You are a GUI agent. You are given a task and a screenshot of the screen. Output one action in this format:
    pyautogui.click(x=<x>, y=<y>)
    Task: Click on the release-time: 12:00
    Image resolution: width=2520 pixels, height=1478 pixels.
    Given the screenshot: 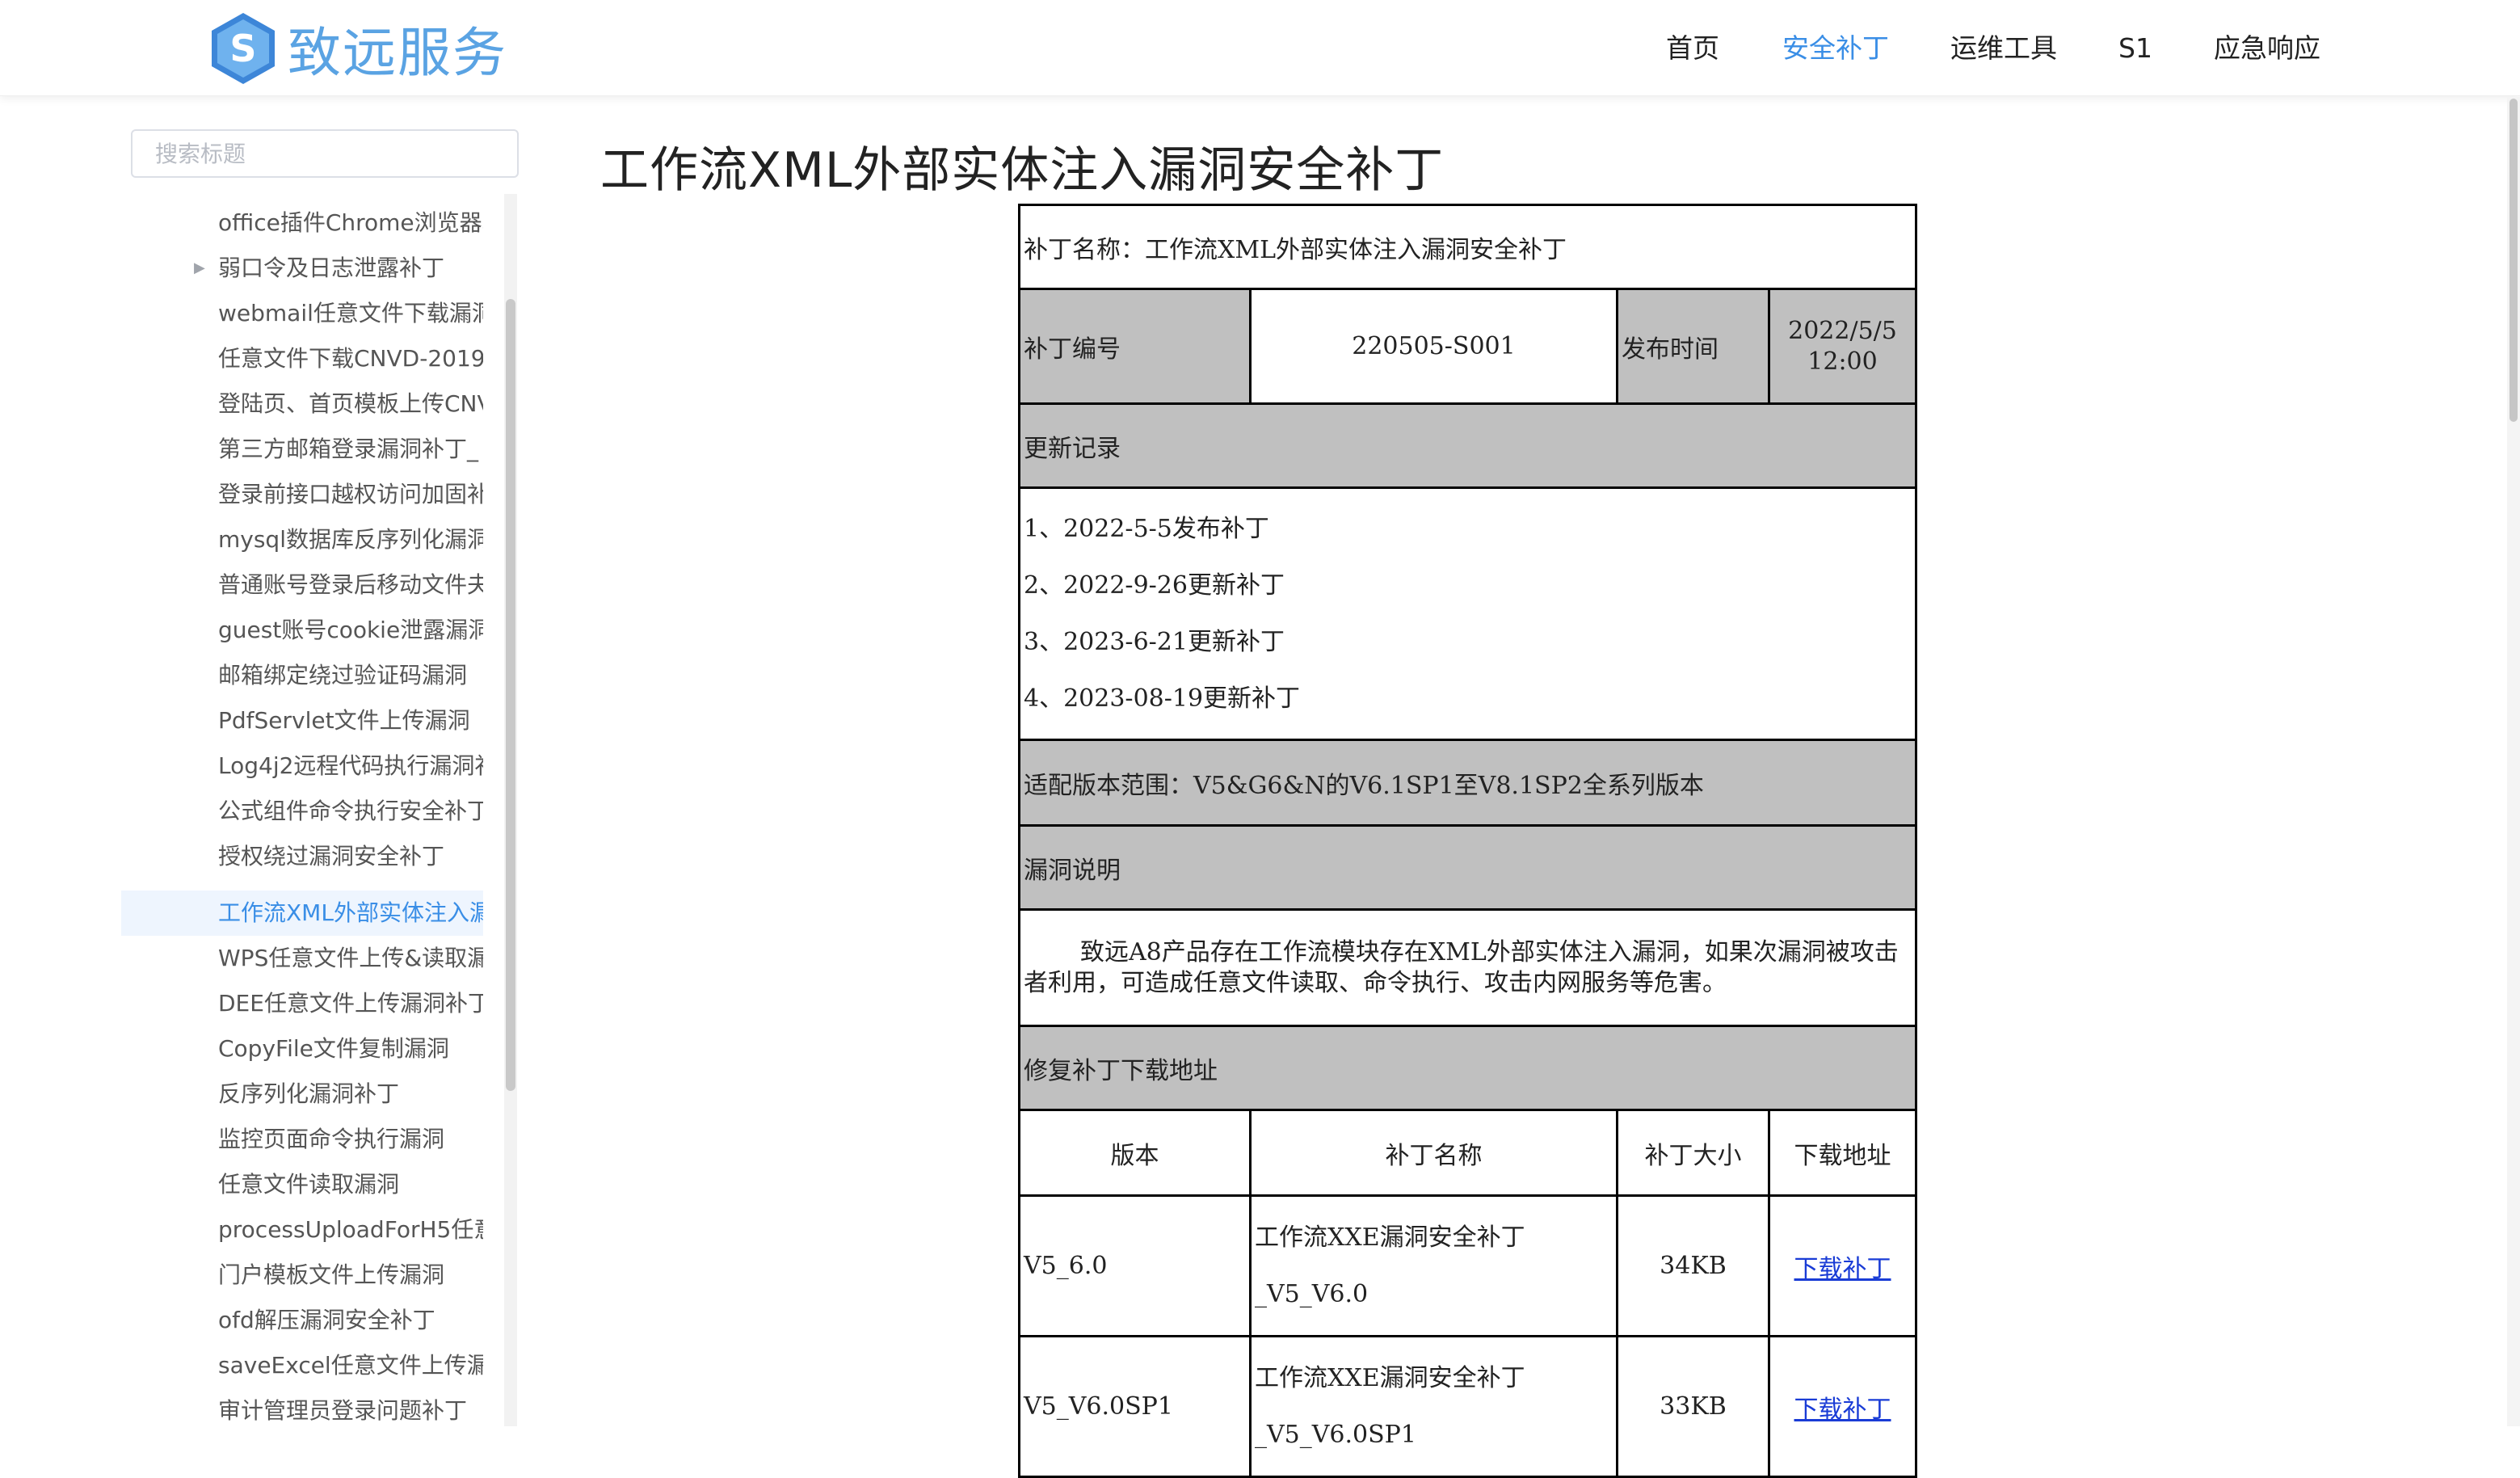 What is the action you would take?
    pyautogui.click(x=1843, y=361)
    